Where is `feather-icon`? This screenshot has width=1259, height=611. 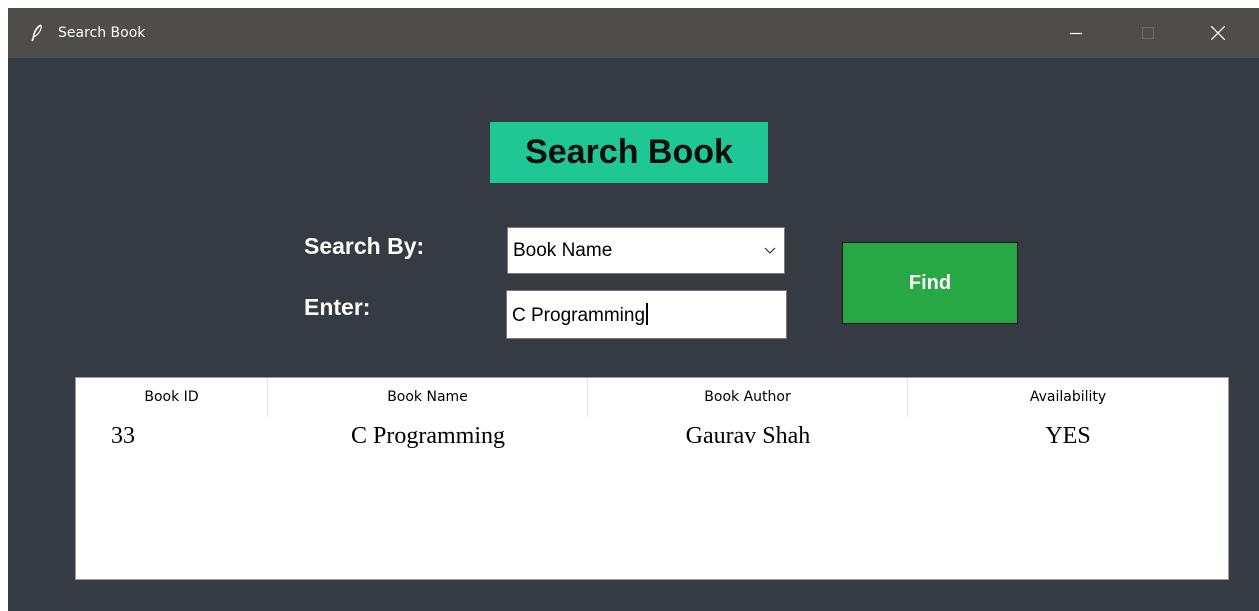 feather-icon is located at coordinates (36, 33).